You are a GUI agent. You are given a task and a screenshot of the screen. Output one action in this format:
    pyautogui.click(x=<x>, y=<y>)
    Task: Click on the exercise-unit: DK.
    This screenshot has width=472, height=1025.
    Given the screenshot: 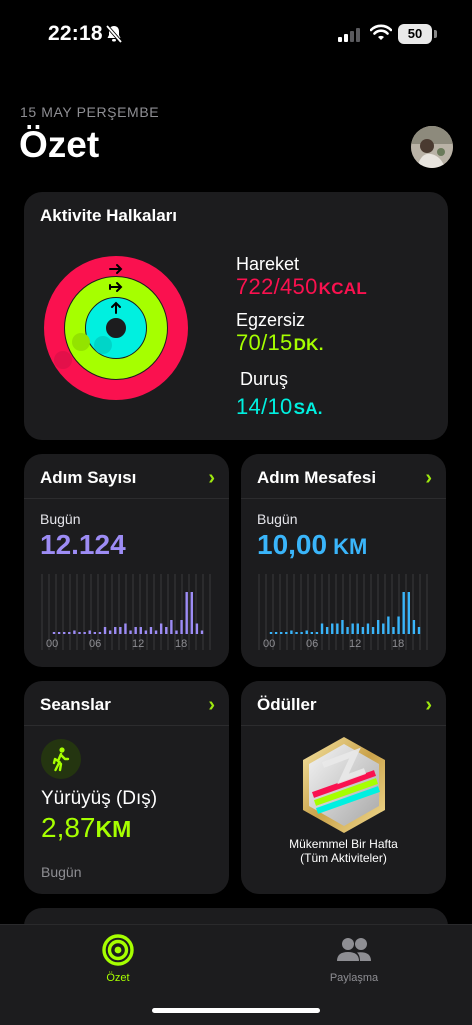 What is the action you would take?
    pyautogui.click(x=308, y=344)
    